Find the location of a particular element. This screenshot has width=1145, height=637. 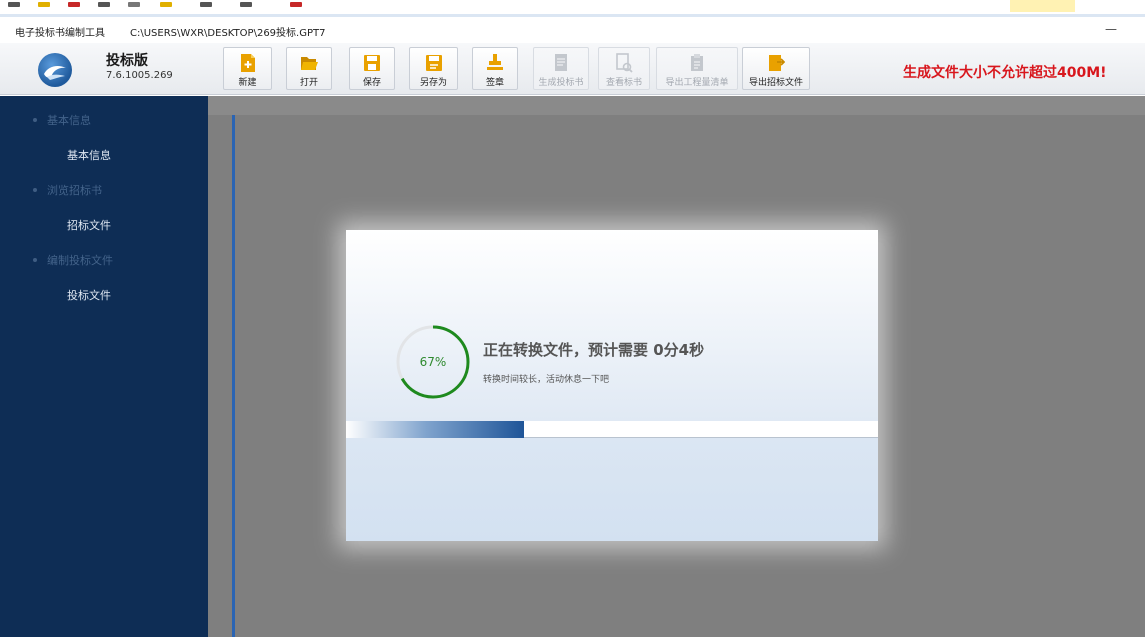

open-button-label: 打开 is located at coordinates (308, 83).